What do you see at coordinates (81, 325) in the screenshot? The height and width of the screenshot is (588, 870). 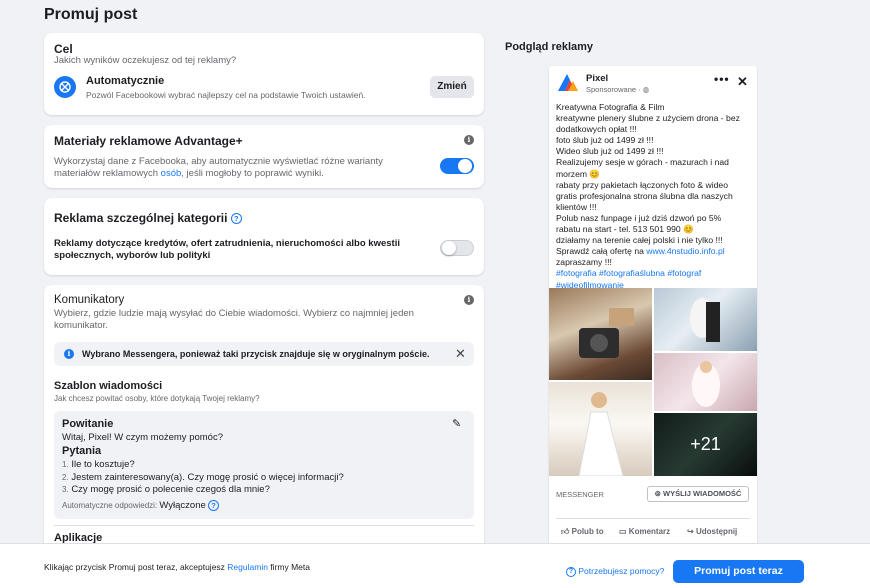 I see `messaging-desc-line-2: komunikator.` at bounding box center [81, 325].